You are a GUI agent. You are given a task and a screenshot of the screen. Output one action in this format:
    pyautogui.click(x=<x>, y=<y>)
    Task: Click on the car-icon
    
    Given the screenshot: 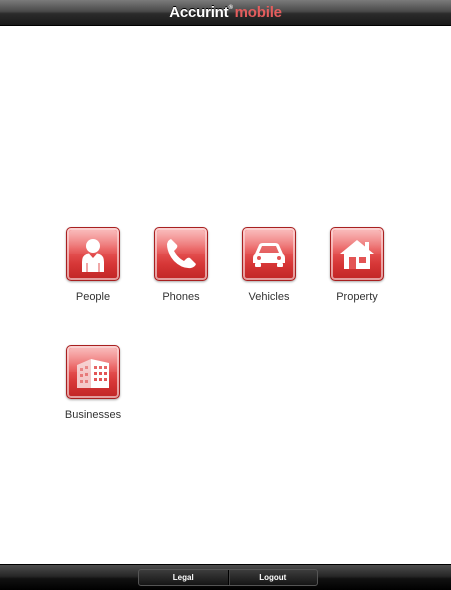 What is the action you would take?
    pyautogui.click(x=269, y=254)
    